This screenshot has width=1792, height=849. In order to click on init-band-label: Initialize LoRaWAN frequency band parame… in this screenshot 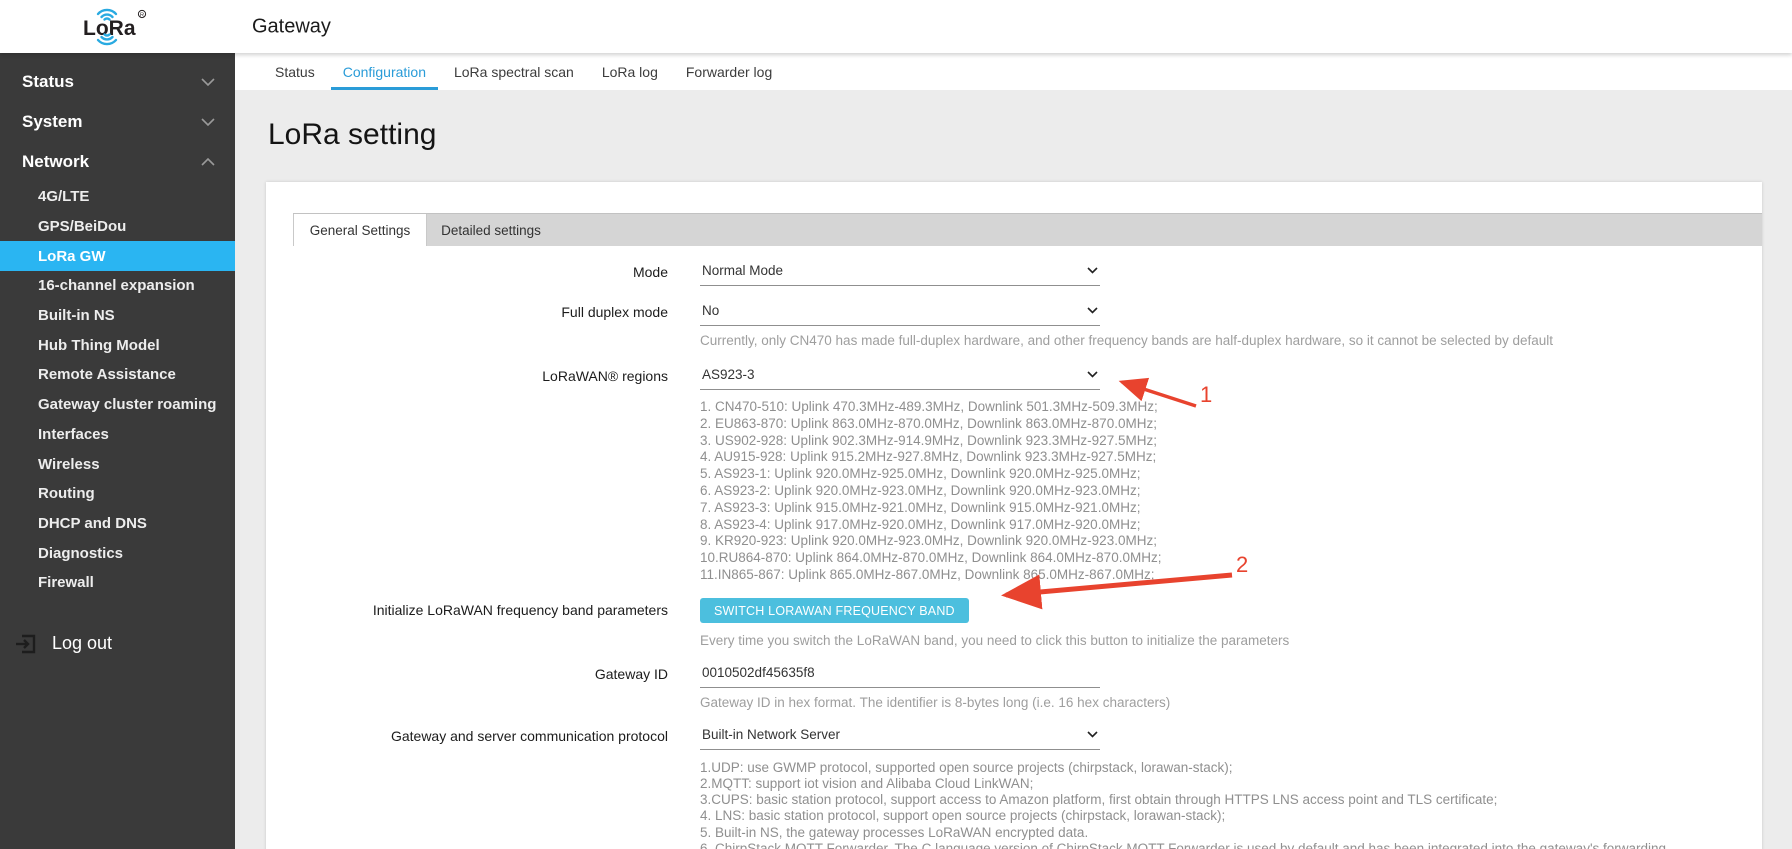, I will do `click(520, 609)`.